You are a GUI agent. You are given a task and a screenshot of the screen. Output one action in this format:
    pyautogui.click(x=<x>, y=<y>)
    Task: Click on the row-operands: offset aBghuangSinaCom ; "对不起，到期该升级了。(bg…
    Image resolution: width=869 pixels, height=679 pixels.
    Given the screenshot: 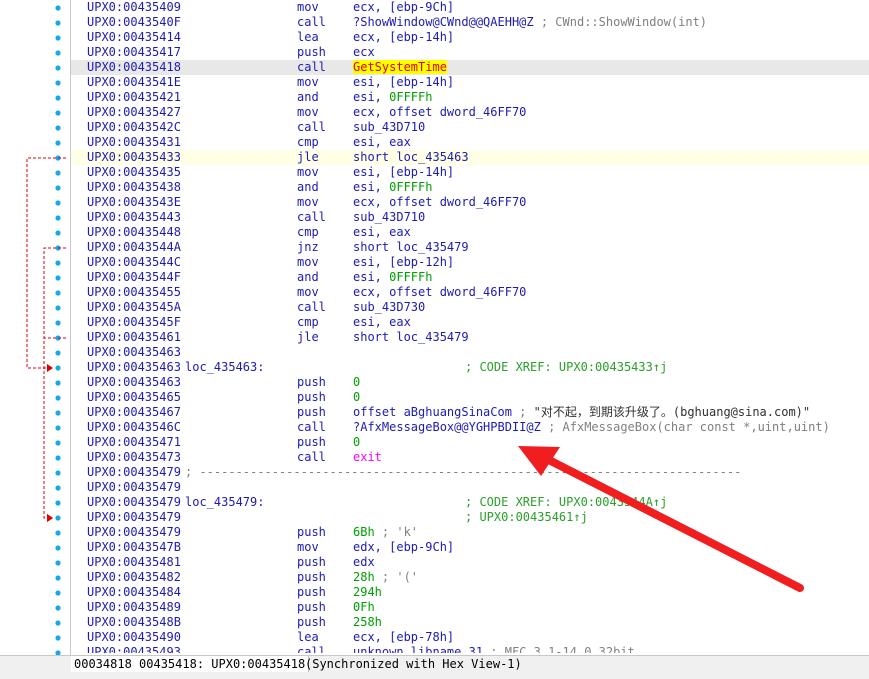 What is the action you would take?
    pyautogui.click(x=581, y=412)
    